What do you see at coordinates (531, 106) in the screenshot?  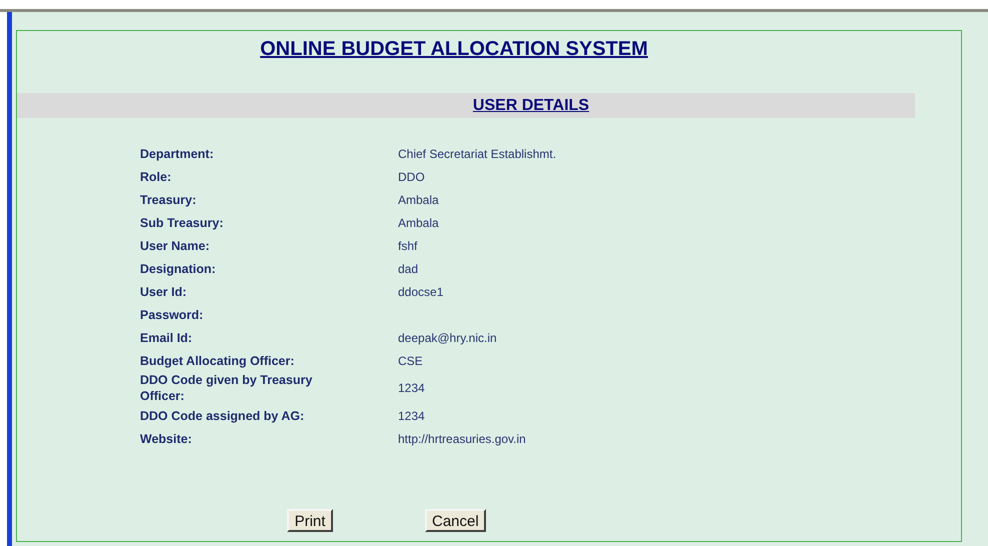 I see `section-title: USER DETAILS` at bounding box center [531, 106].